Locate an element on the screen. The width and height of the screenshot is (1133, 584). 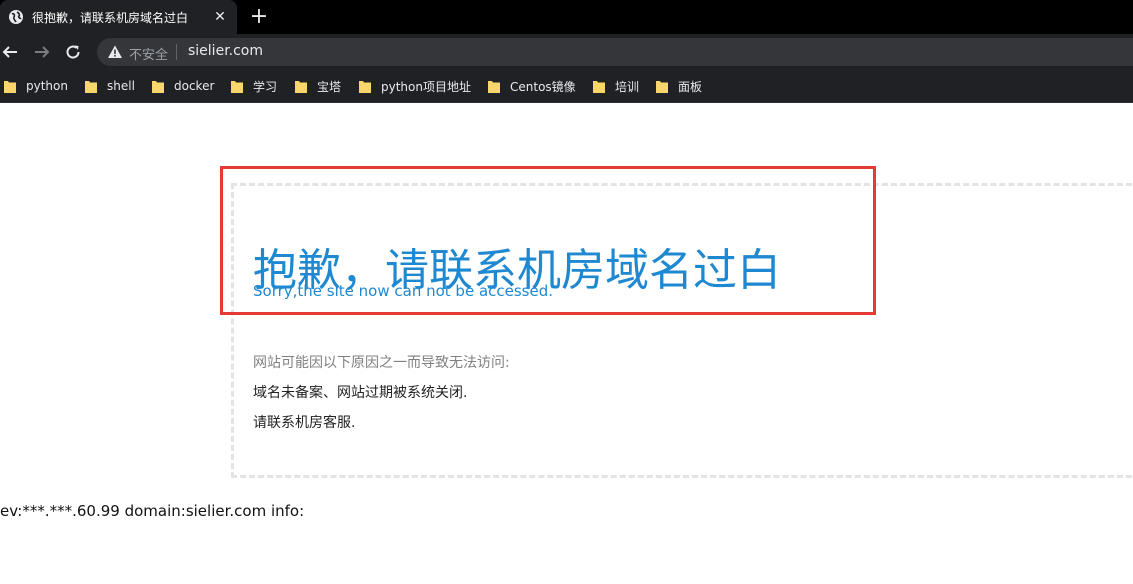
back-arrow-icon is located at coordinates (9, 52).